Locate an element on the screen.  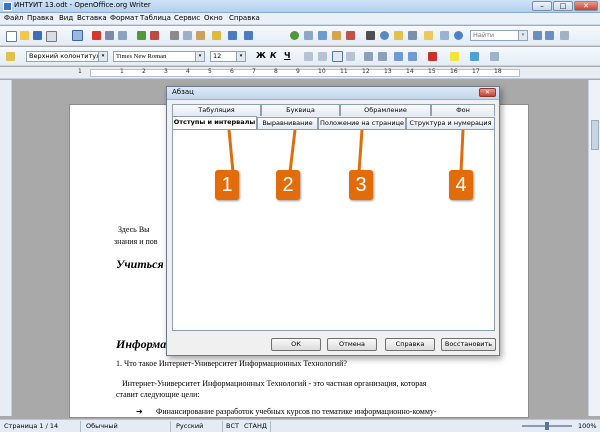
insert-mode: ВСТ is located at coordinates (232, 426).